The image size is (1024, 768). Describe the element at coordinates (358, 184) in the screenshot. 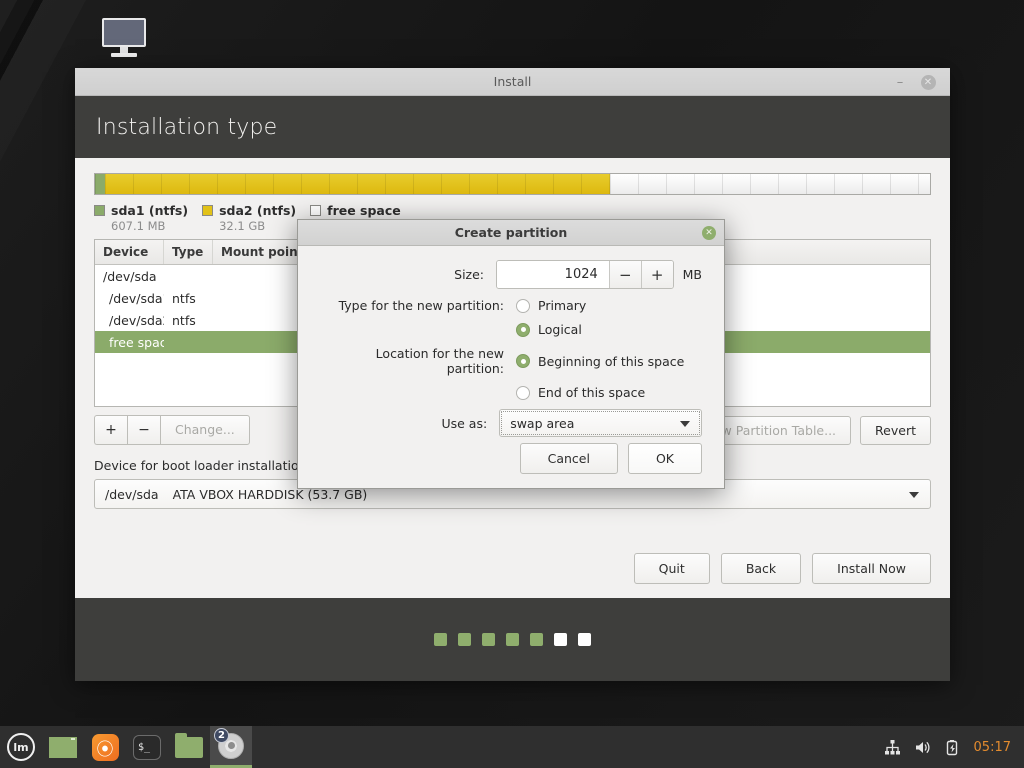

I see `partition-segment-sda2` at that location.